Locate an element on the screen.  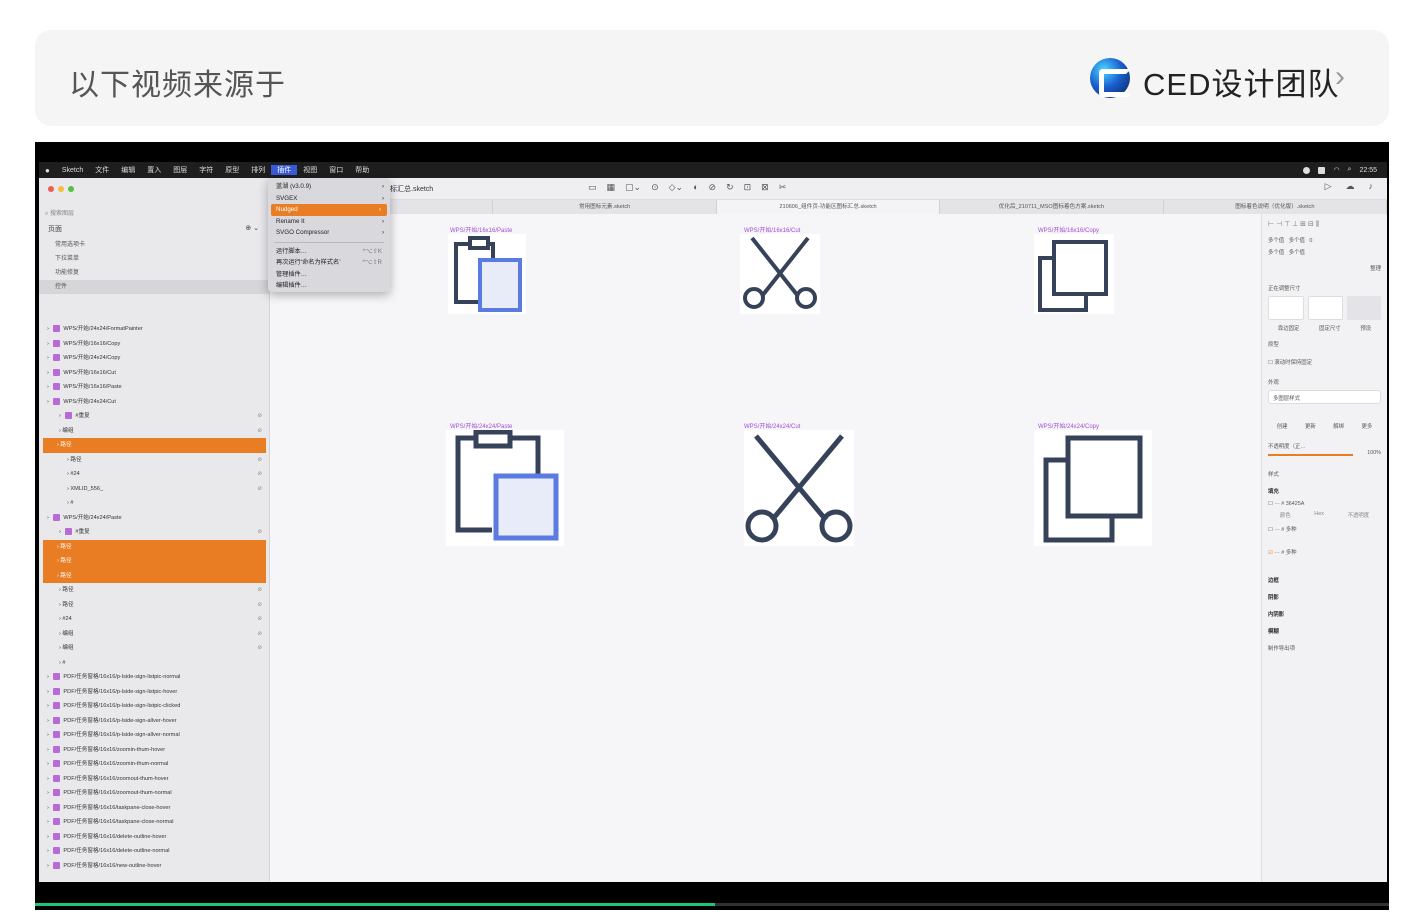
layer-row: › WPS/开始/16x16/Paste is located at coordinates (154, 387).